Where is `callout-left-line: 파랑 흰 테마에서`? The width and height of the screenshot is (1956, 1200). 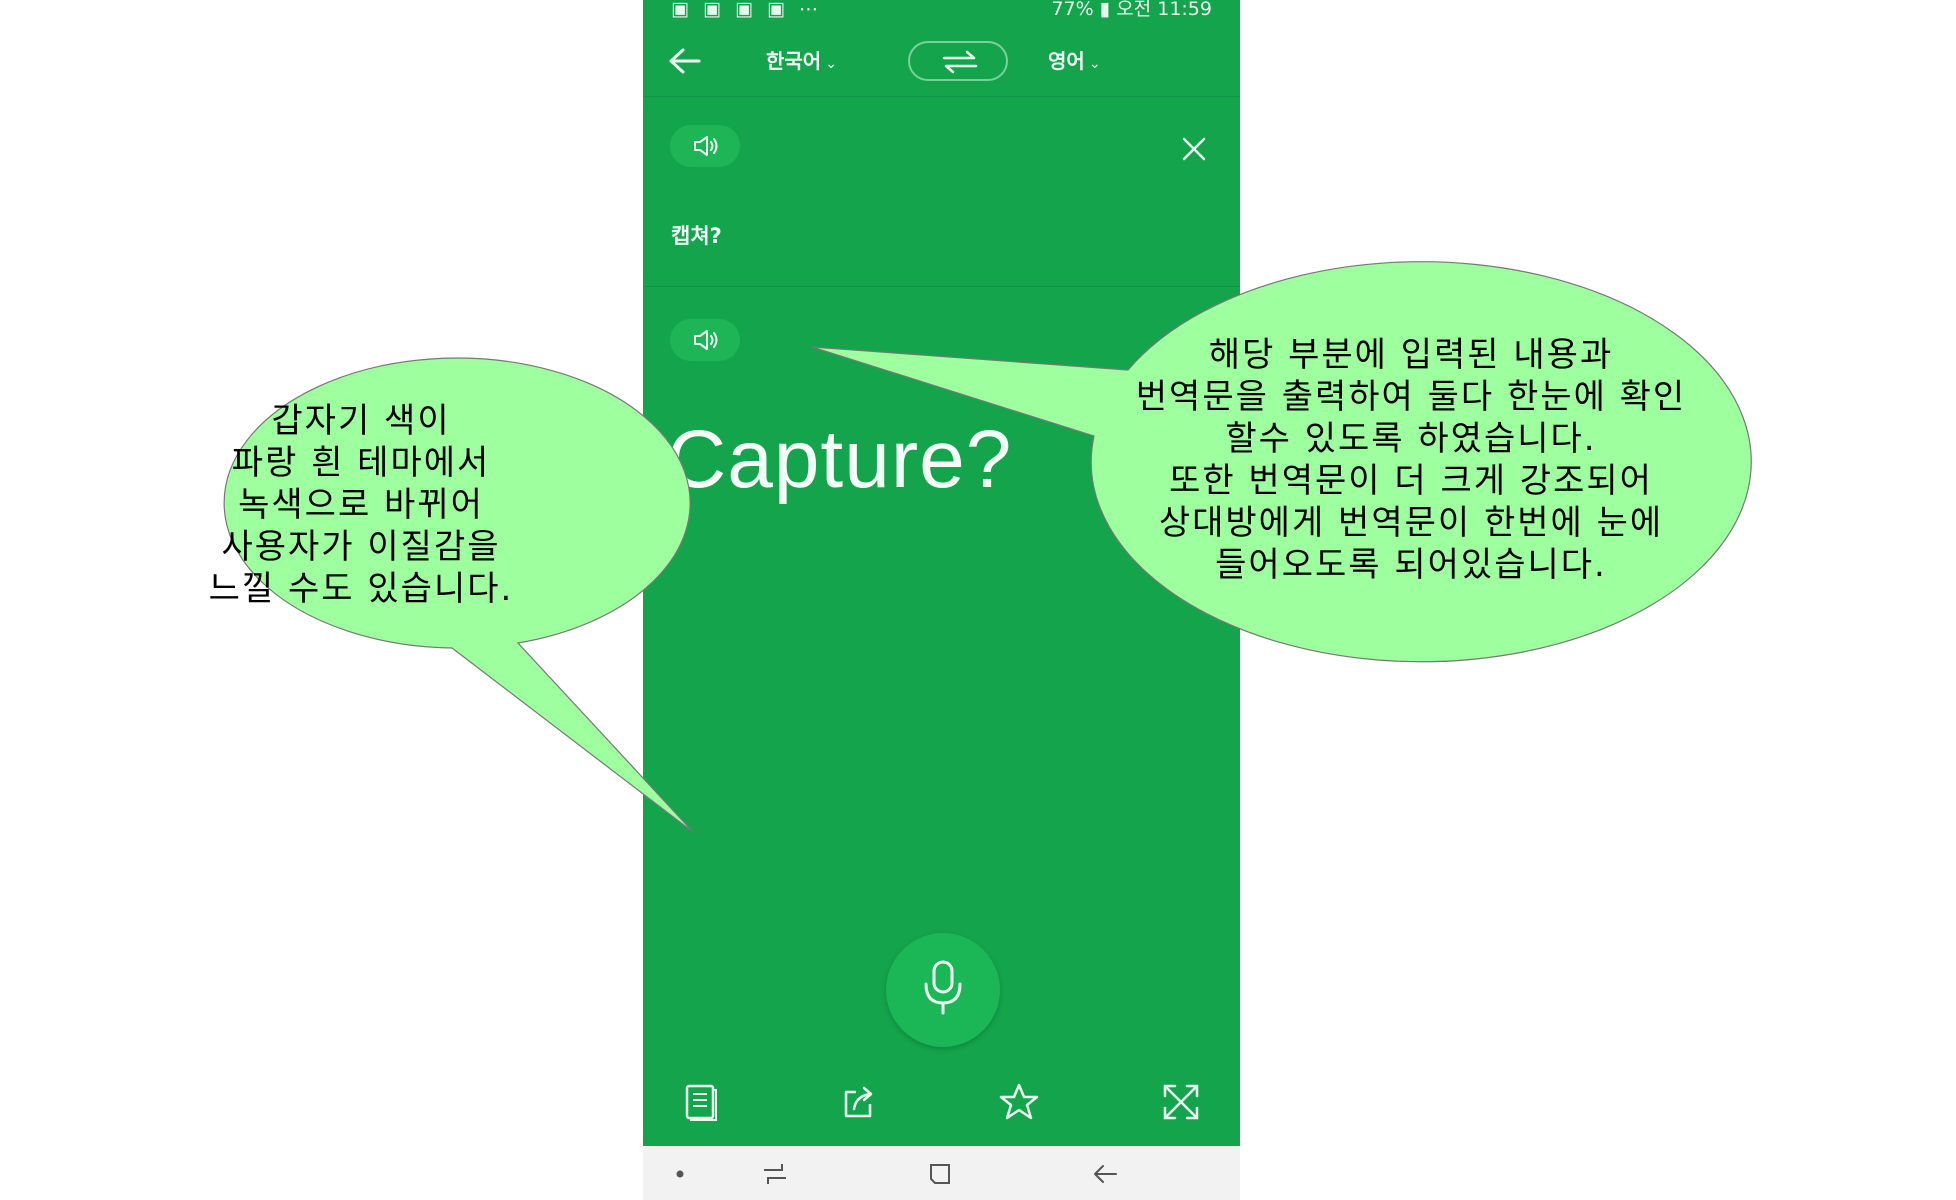
callout-left-line: 파랑 흰 테마에서 is located at coordinates (361, 463).